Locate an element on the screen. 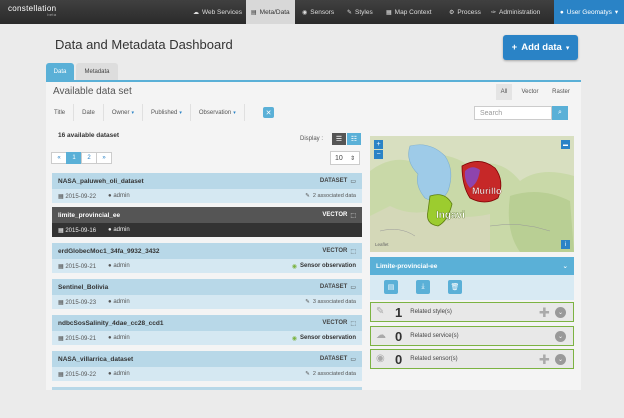 This screenshot has width=624, height=418. download-button: ⤓ is located at coordinates (423, 287).